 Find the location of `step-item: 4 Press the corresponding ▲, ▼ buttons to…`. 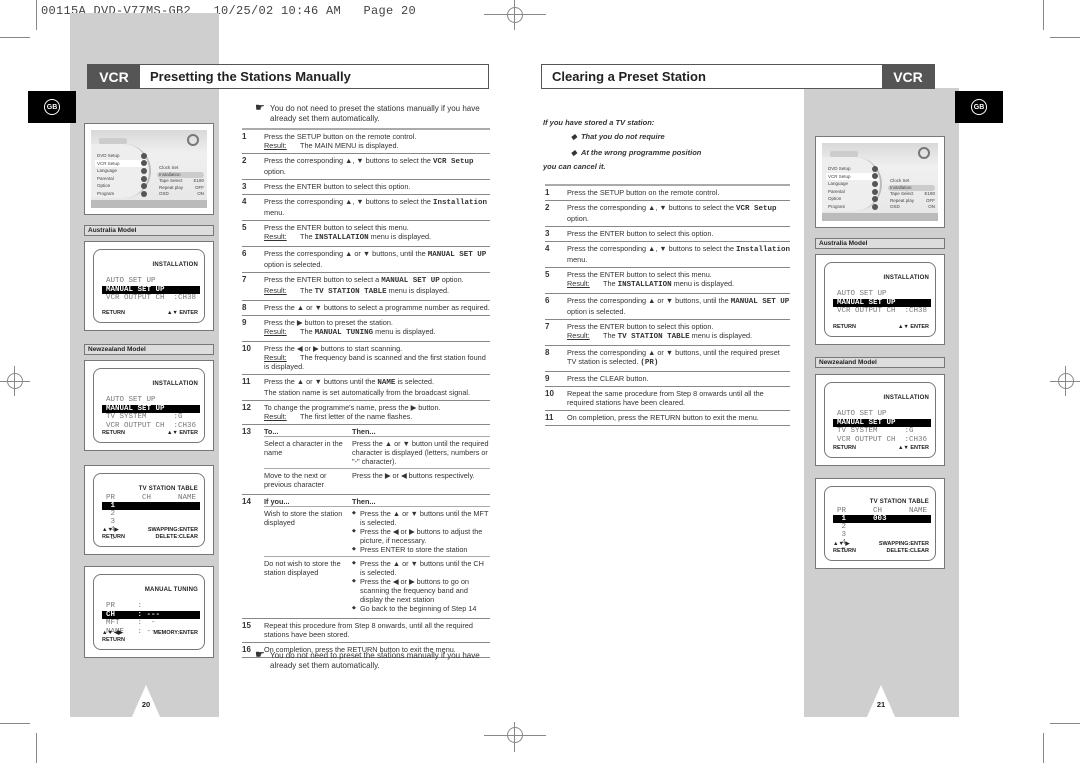

step-item: 4 Press the corresponding ▲, ▼ buttons to… is located at coordinates (667, 254).